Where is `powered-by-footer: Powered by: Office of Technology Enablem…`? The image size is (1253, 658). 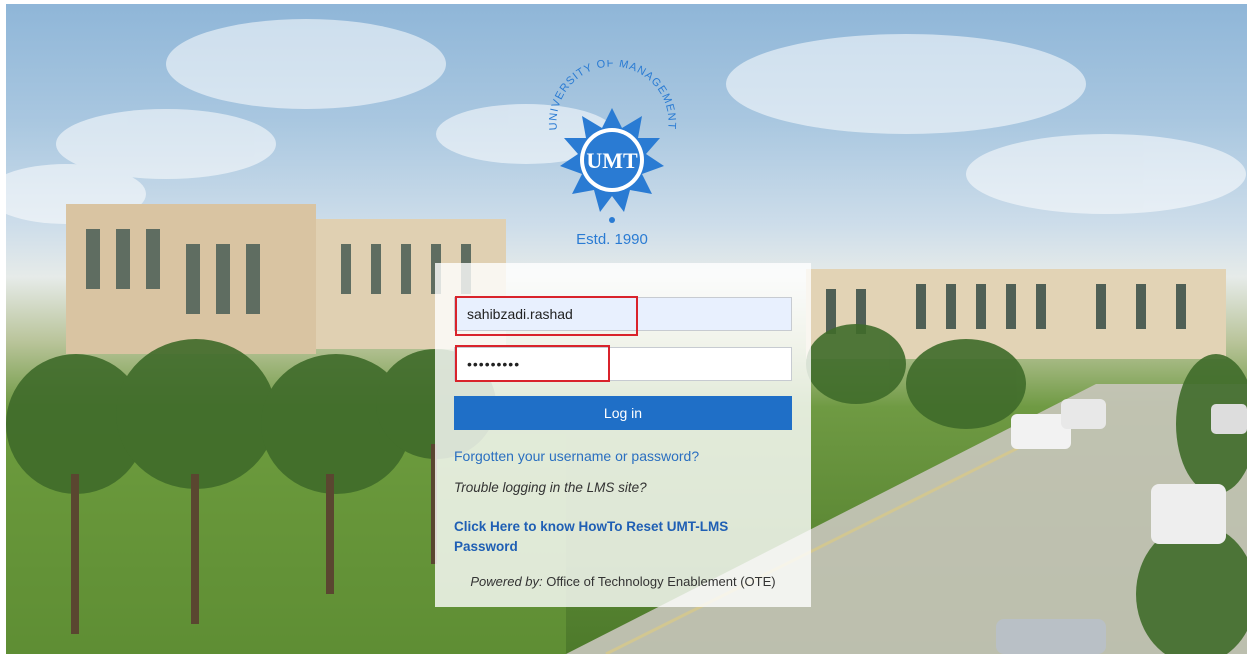
powered-by-footer: Powered by: Office of Technology Enablem… is located at coordinates (623, 581).